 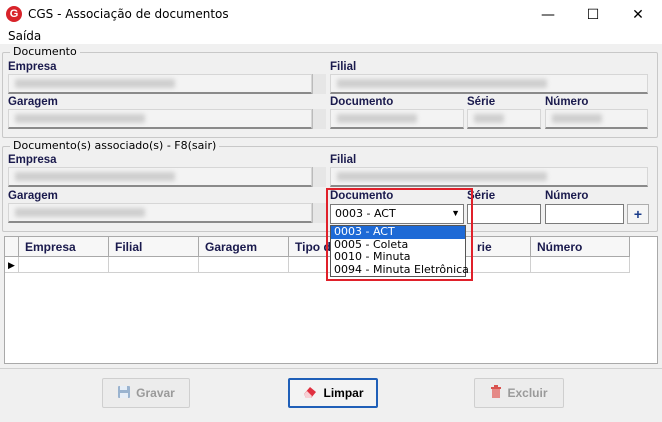 I want to click on grid-corner, so click(x=12, y=247).